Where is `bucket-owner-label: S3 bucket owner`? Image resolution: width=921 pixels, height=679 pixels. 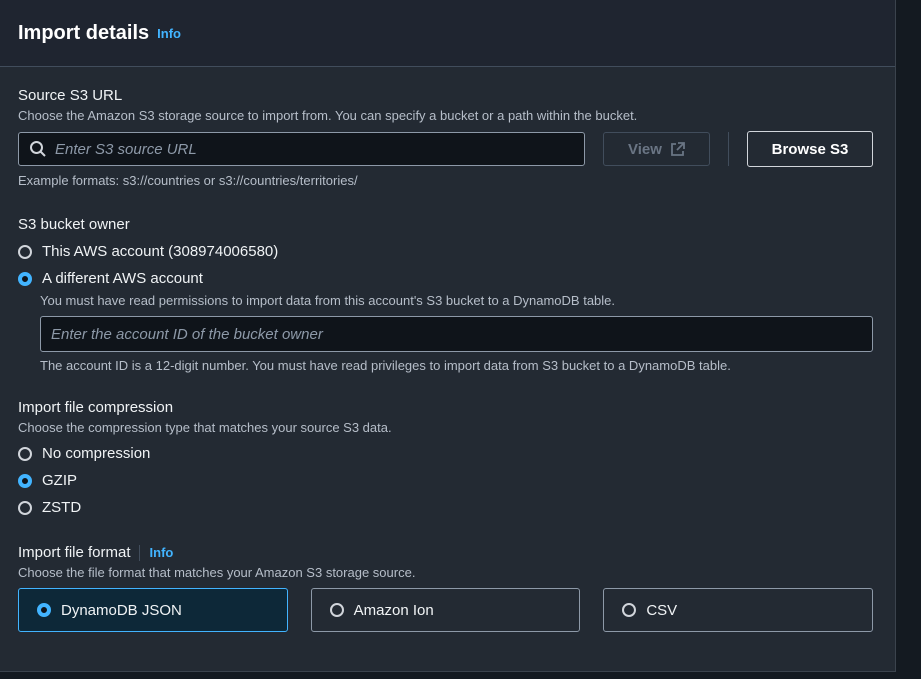 bucket-owner-label: S3 bucket owner is located at coordinates (74, 224).